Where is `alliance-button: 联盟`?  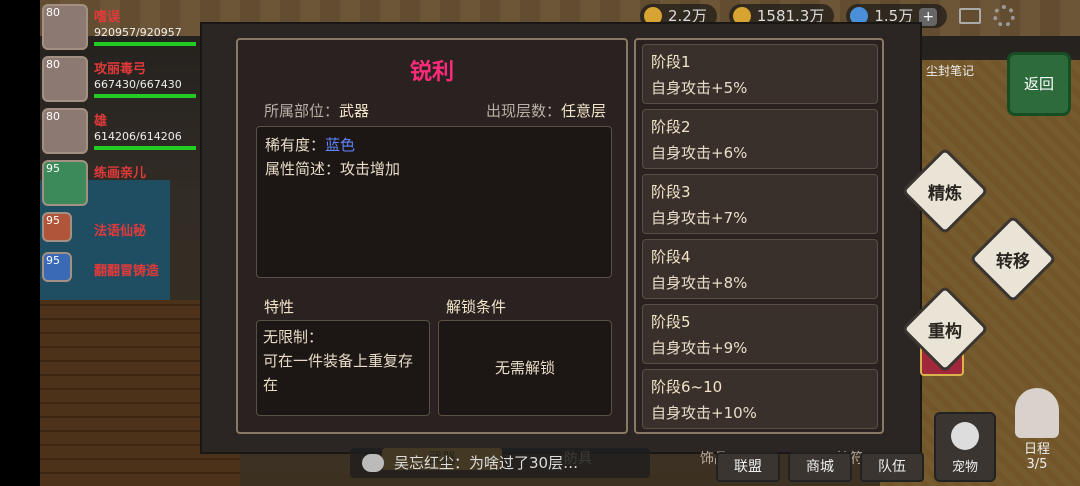 alliance-button: 联盟 is located at coordinates (748, 467).